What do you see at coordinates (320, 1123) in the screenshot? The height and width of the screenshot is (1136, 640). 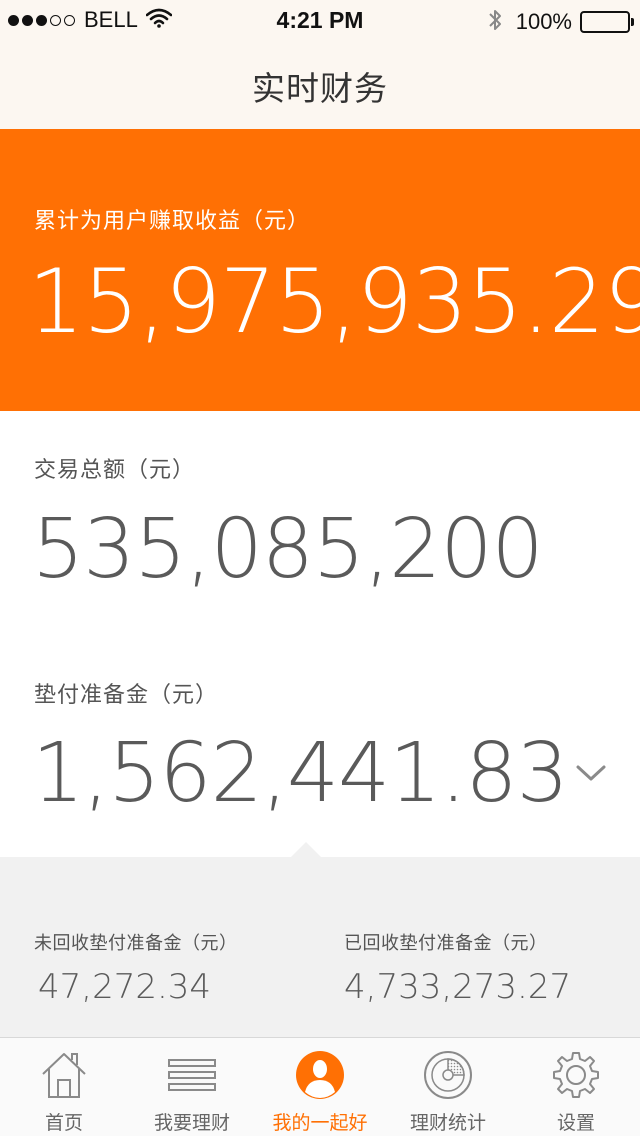 I see `tab-label: 我的一起好` at bounding box center [320, 1123].